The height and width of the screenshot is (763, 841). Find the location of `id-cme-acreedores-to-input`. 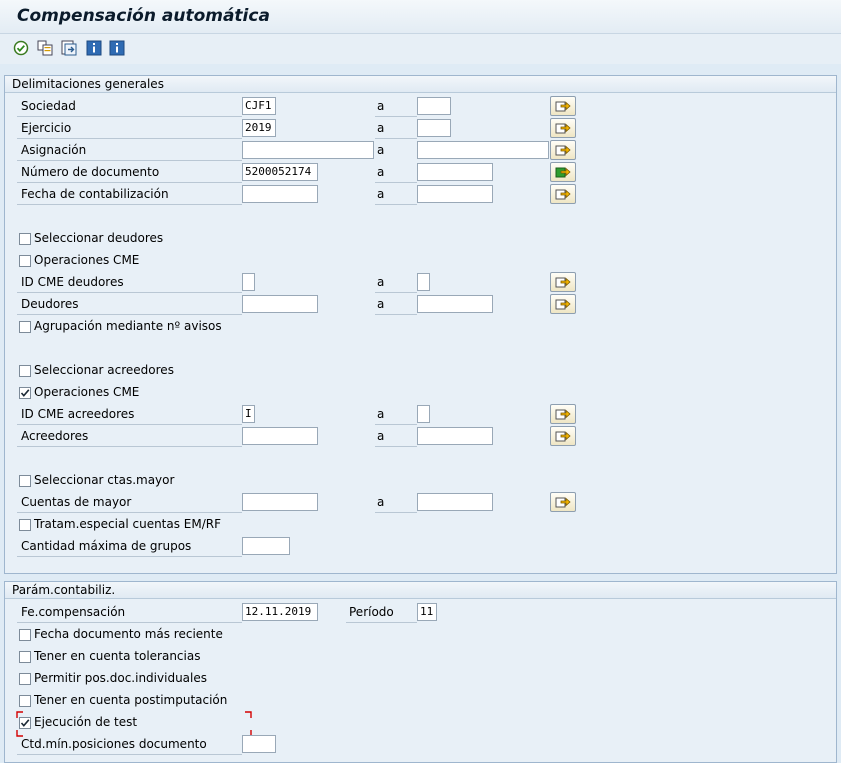

id-cme-acreedores-to-input is located at coordinates (423, 414).